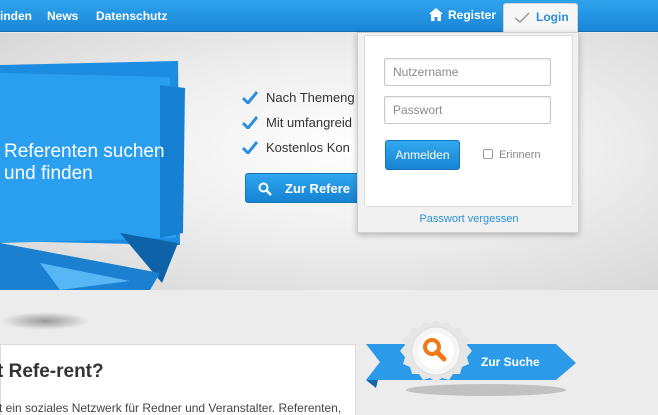 The image size is (658, 415). Describe the element at coordinates (131, 16) in the screenshot. I see `nav-link-datenschutz: Datenschutz` at that location.